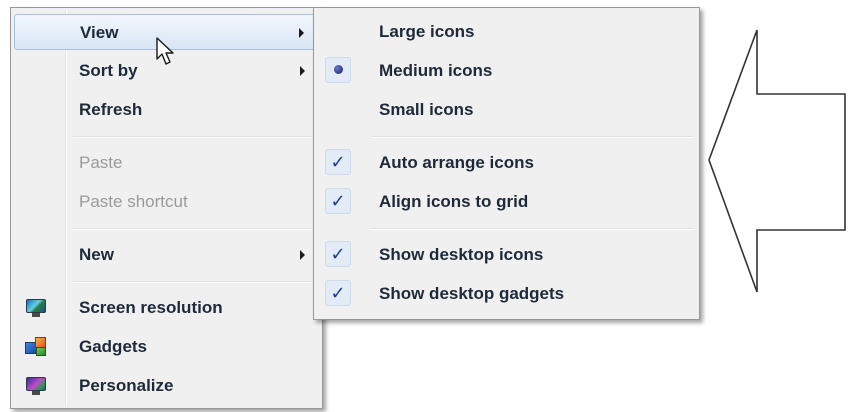 This screenshot has height=412, width=850. I want to click on menu-item-label: Sort by, so click(108, 70).